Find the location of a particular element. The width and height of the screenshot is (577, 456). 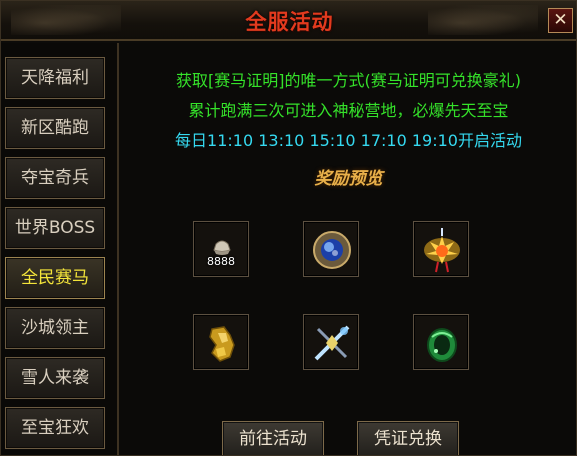

schedule-line: 每日11:10 13:10 15:10 17:10 19:10开启活动 is located at coordinates (348, 140).